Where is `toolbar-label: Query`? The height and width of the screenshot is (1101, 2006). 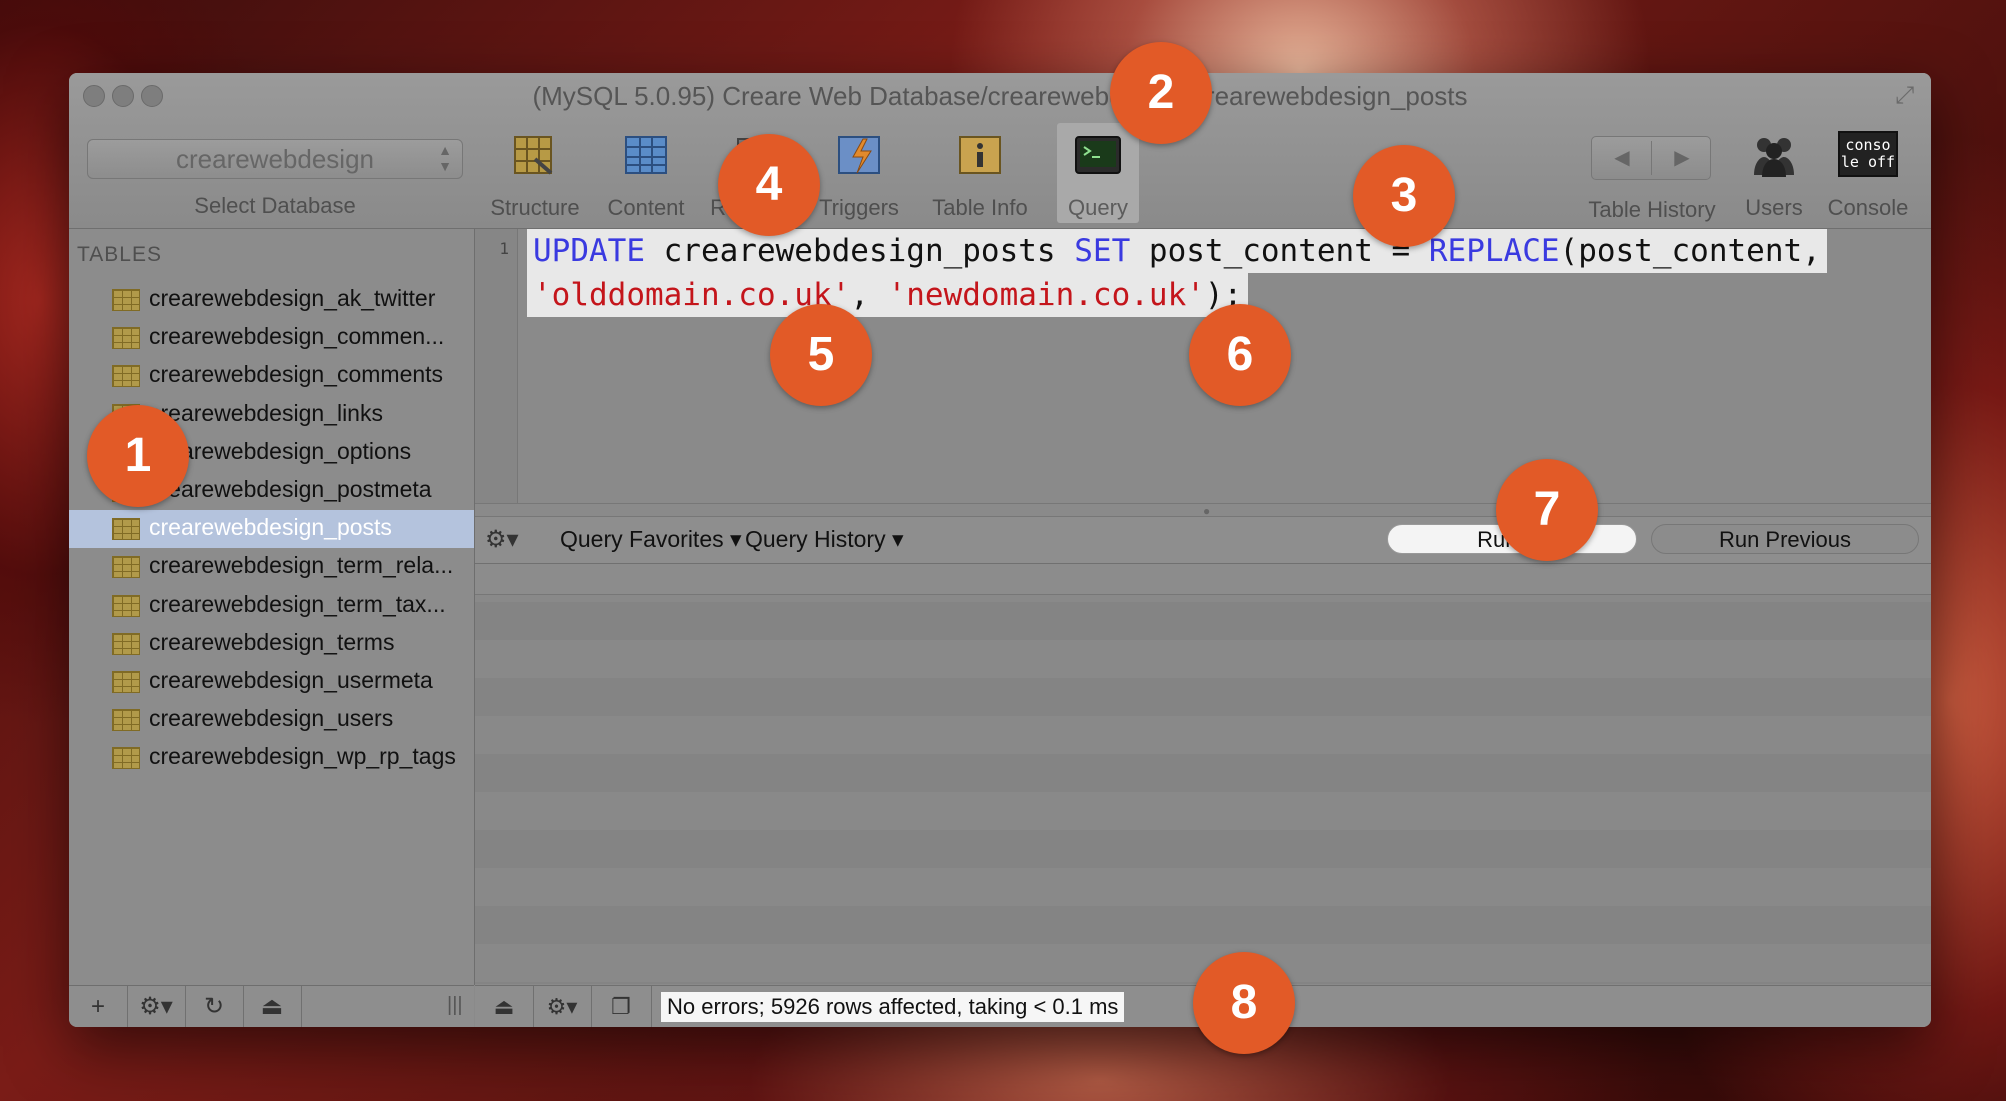 toolbar-label: Query is located at coordinates (1098, 207).